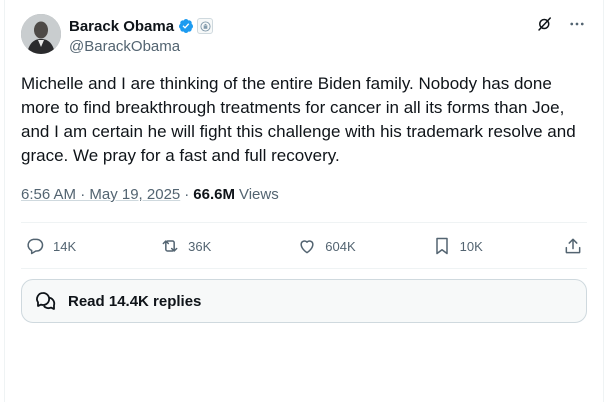 This screenshot has height=402, width=607. What do you see at coordinates (46, 301) in the screenshot?
I see `chat-bubbles-icon` at bounding box center [46, 301].